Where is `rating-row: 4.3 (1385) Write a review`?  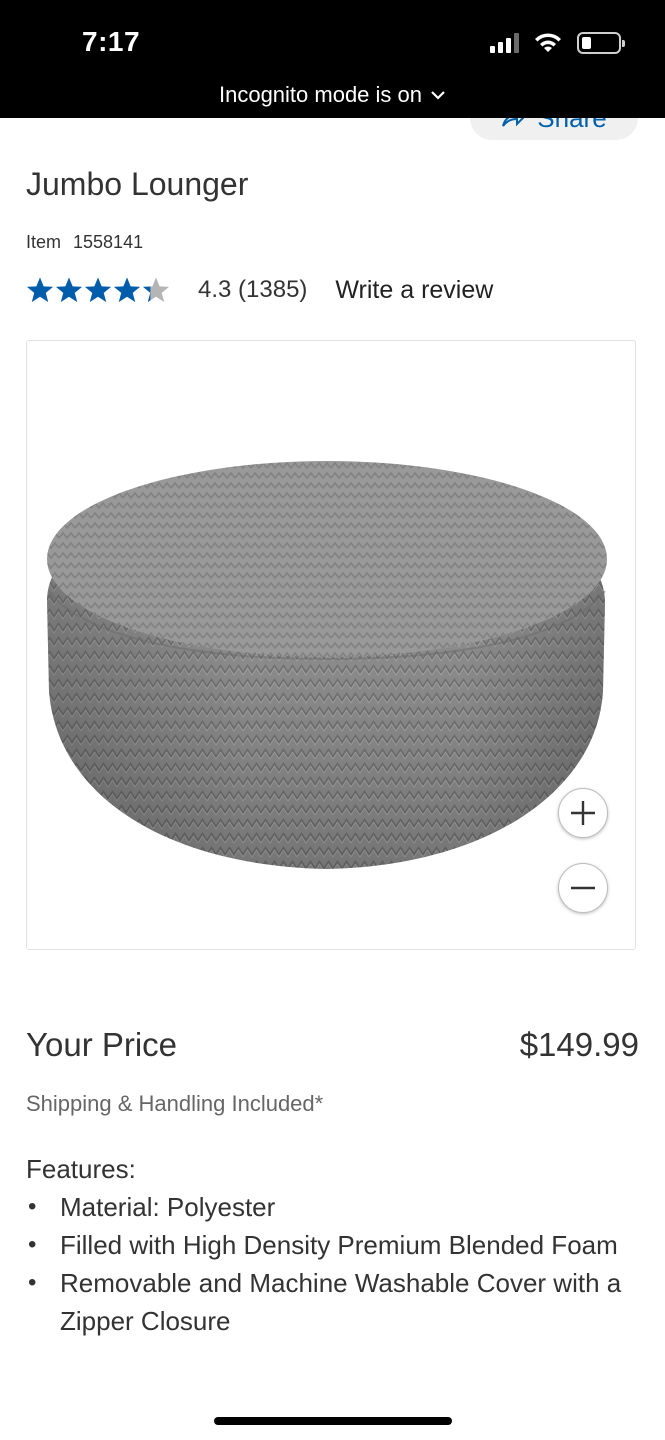 rating-row: 4.3 (1385) Write a review is located at coordinates (259, 290).